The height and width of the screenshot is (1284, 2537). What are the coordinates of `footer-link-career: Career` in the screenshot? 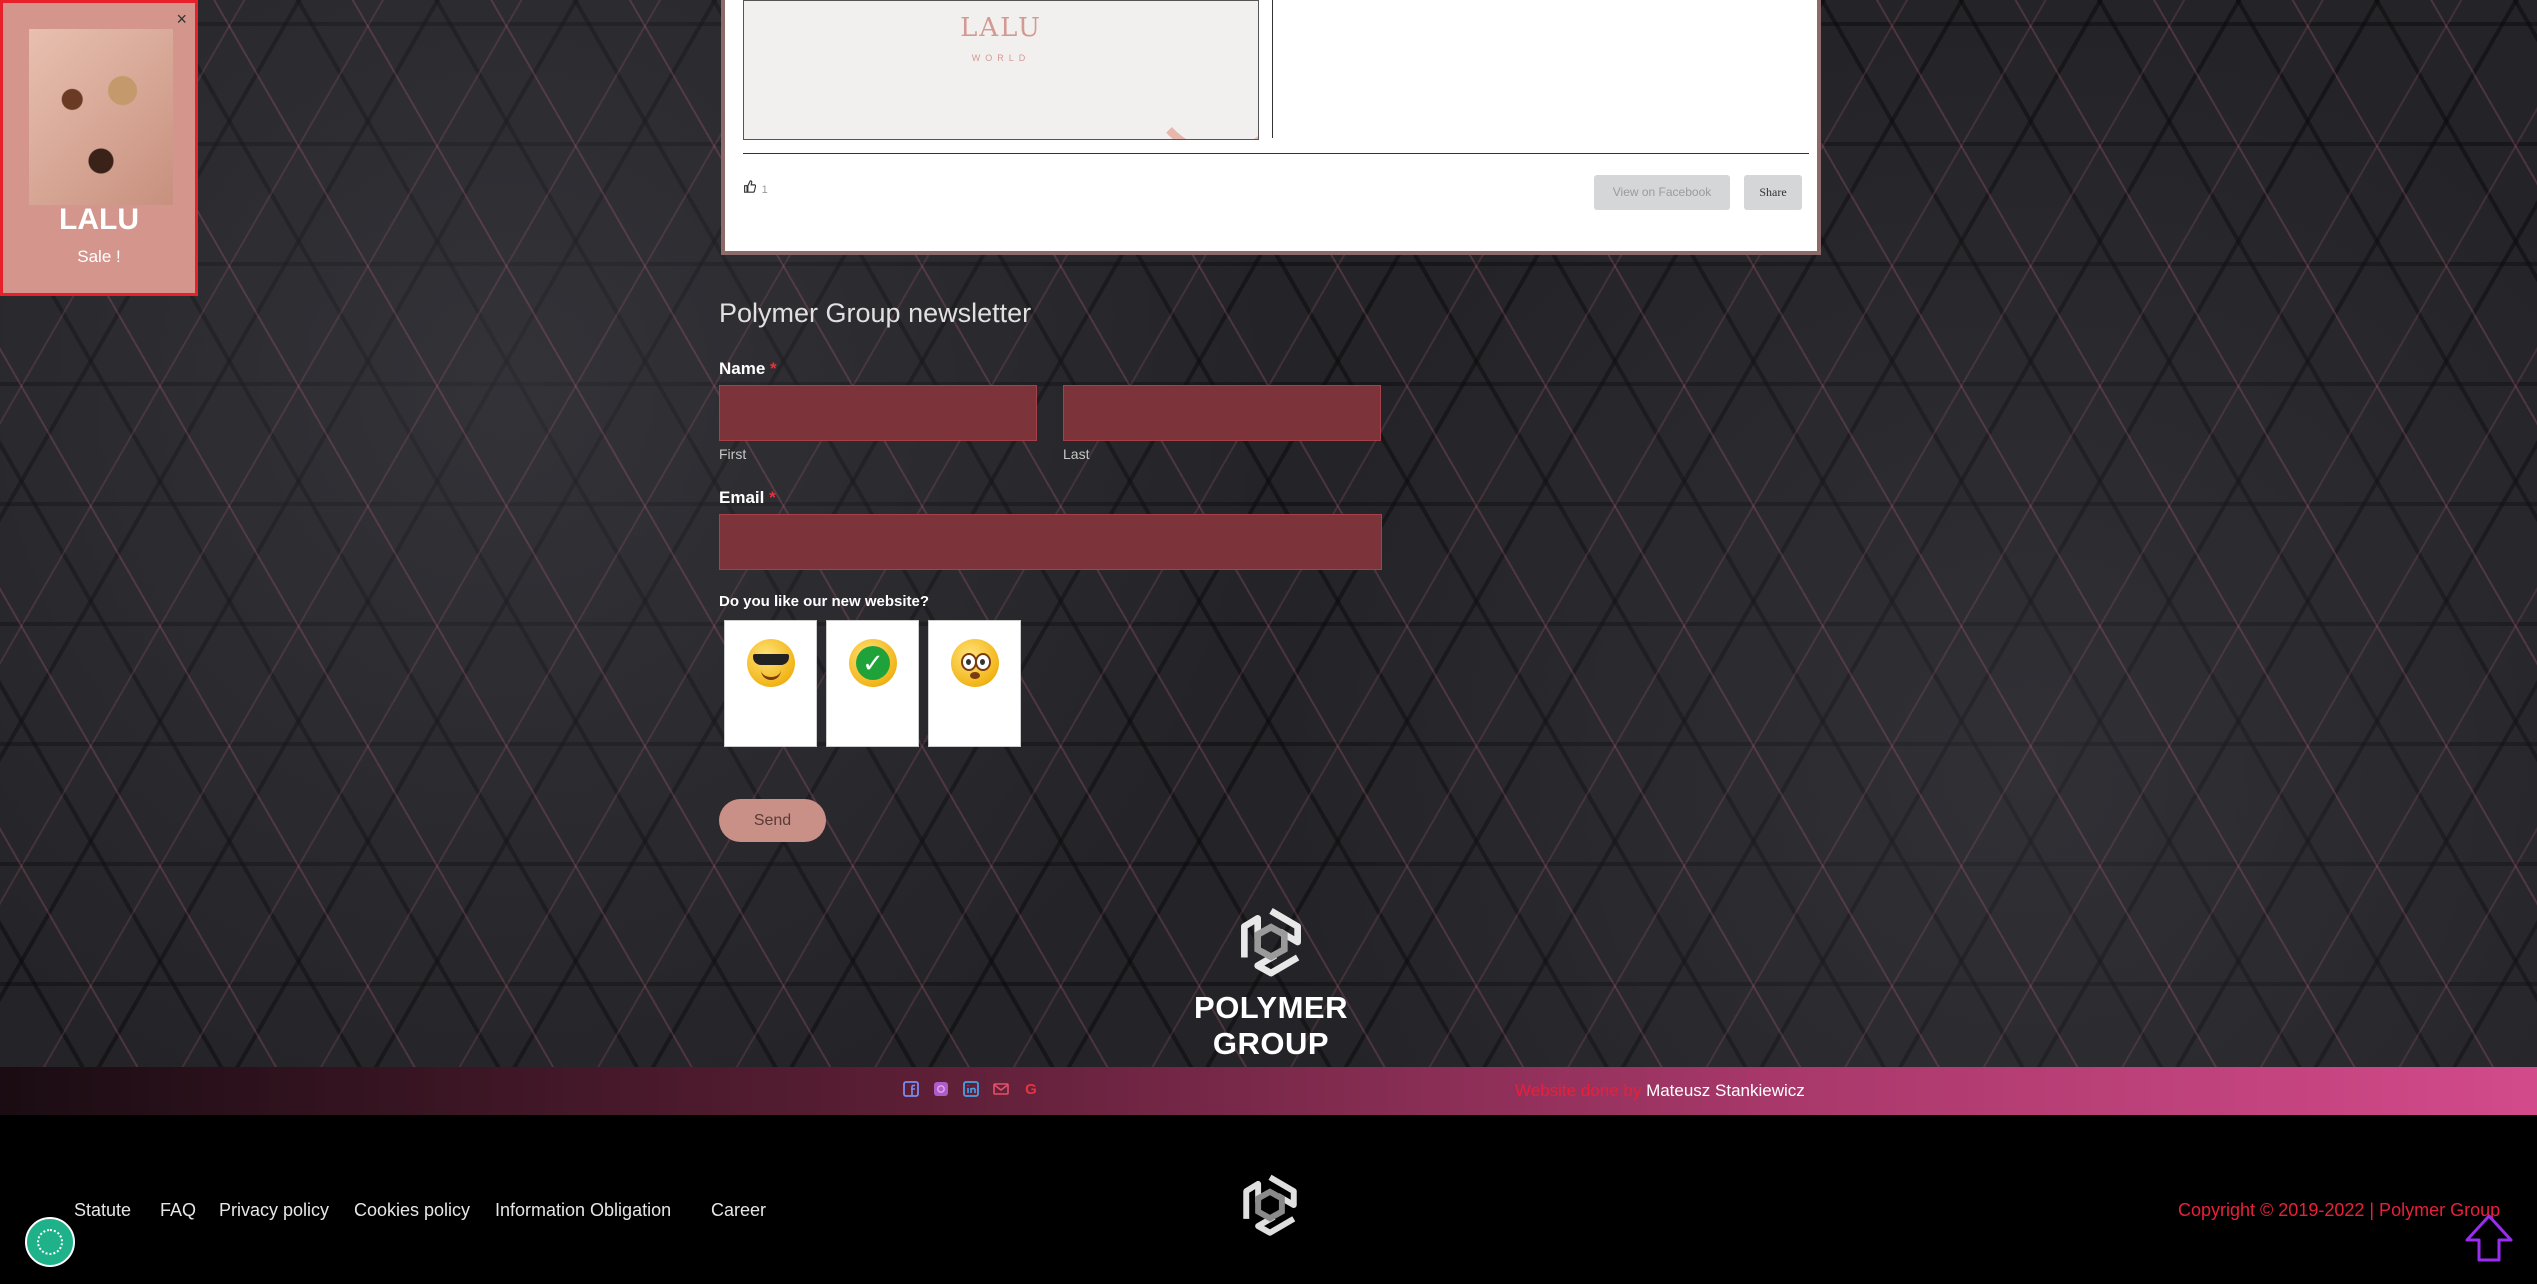 It's located at (738, 1210).